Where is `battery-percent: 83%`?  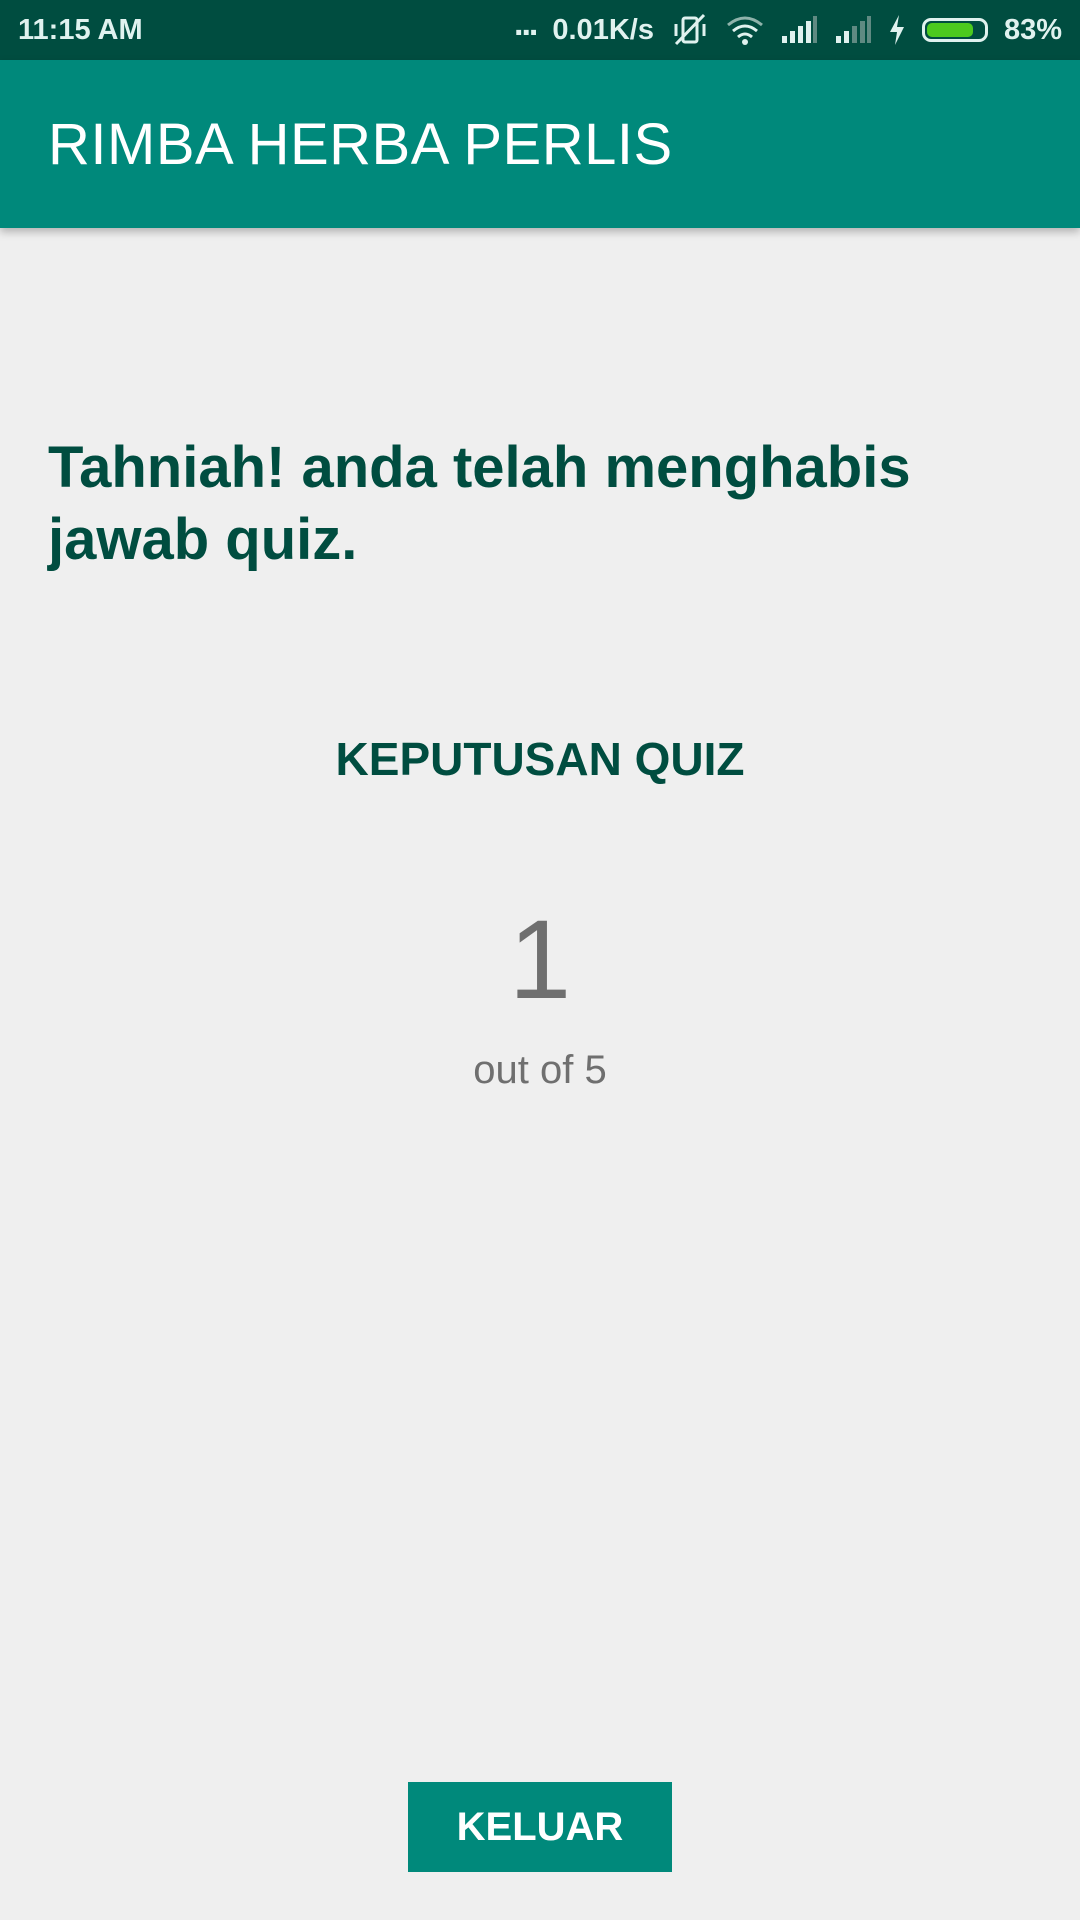
battery-percent: 83% is located at coordinates (1032, 29).